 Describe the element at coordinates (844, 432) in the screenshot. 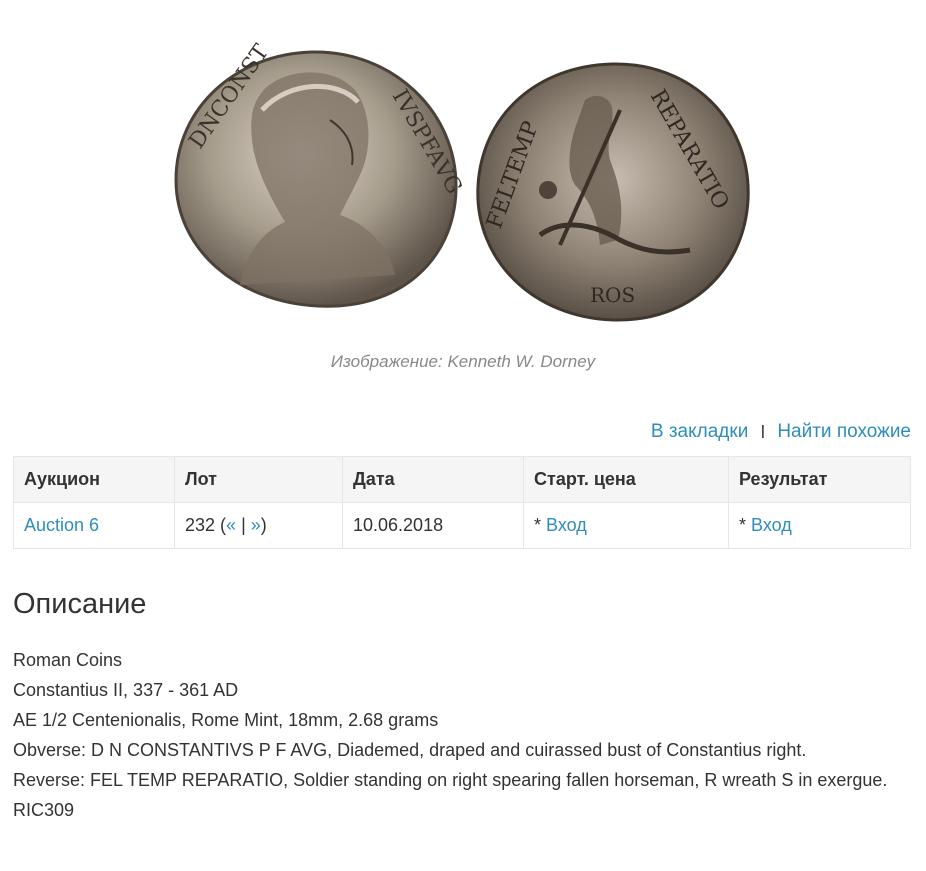

I see `find-similar-link: Найти похожие` at that location.